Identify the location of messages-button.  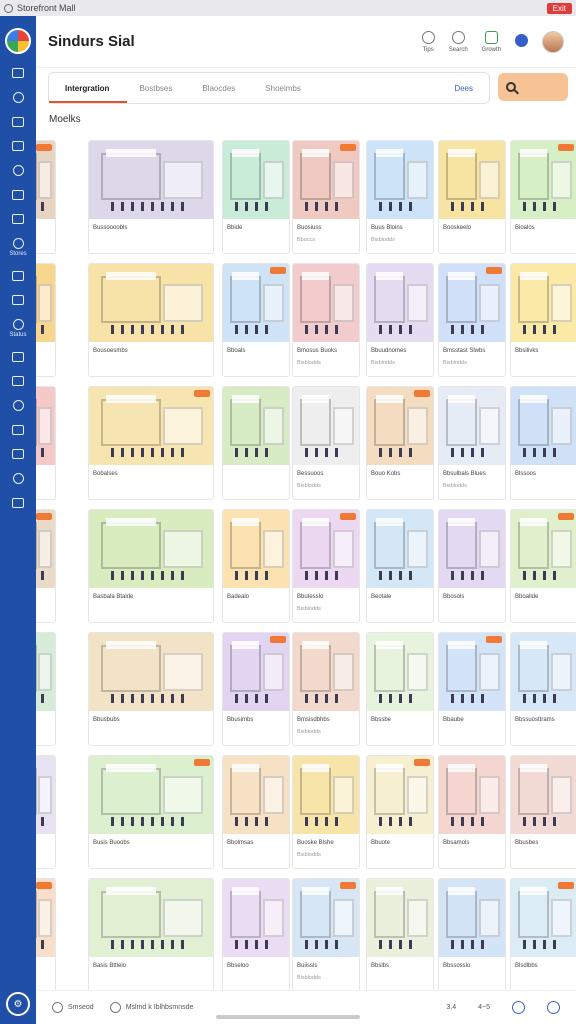
(521, 41).